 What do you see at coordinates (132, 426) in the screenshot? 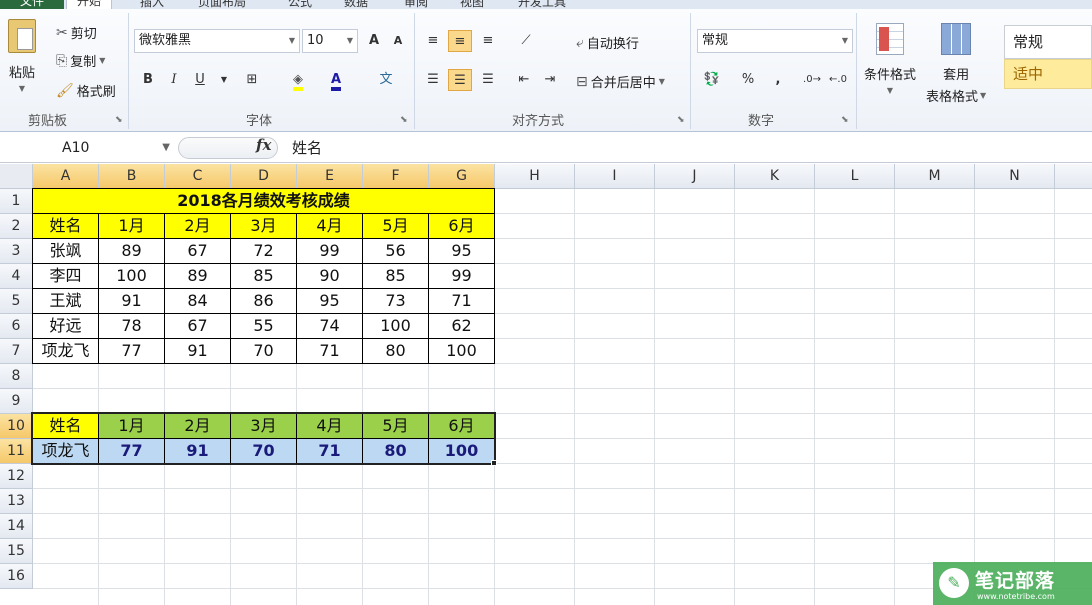
I see `lookup-header-cell: 1月` at bounding box center [132, 426].